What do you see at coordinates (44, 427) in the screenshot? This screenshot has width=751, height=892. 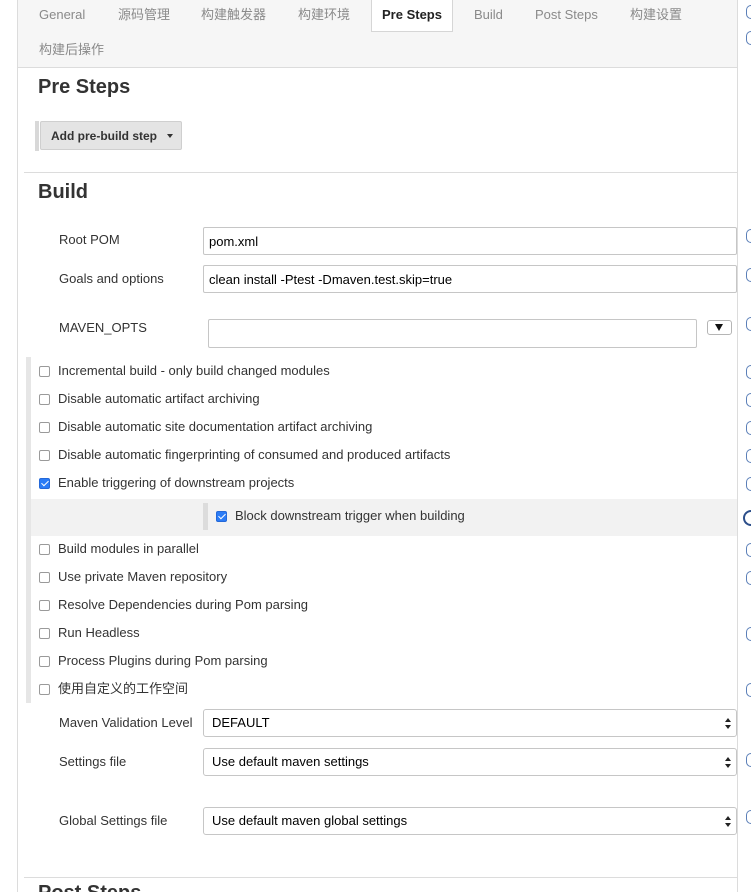 I see `disable-site-archiving-checkbox` at bounding box center [44, 427].